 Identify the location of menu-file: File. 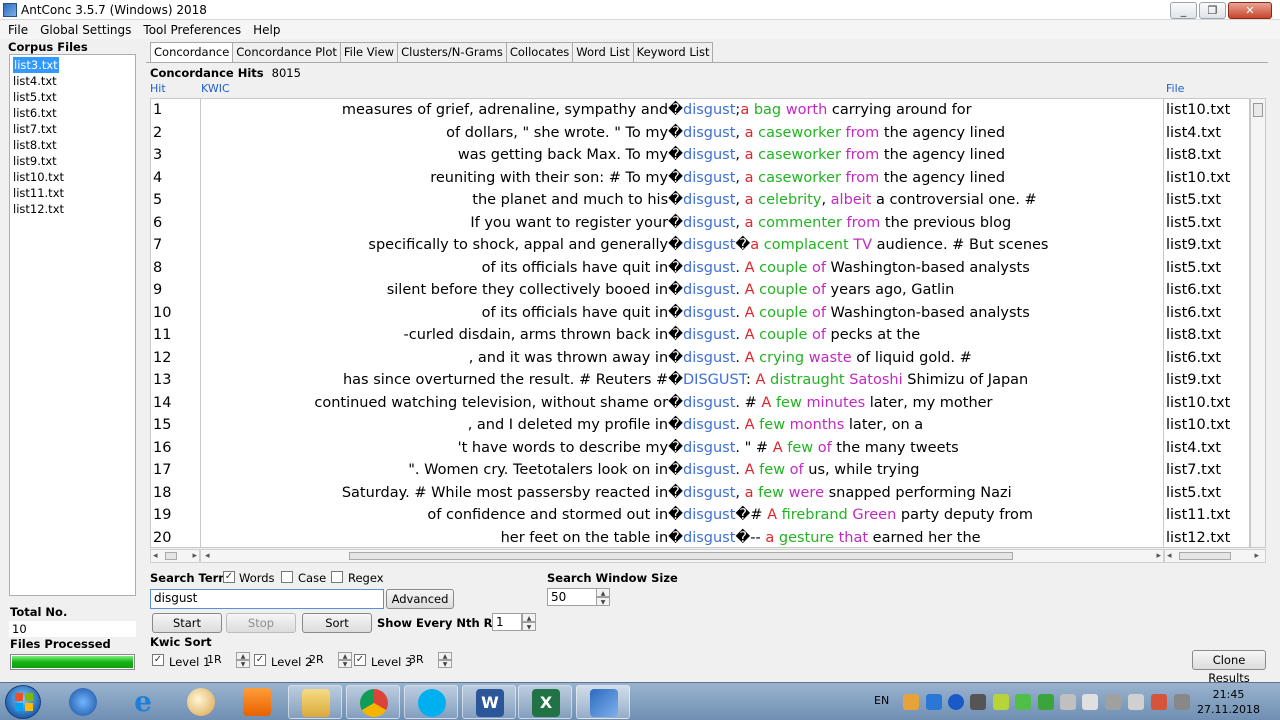
(18, 30).